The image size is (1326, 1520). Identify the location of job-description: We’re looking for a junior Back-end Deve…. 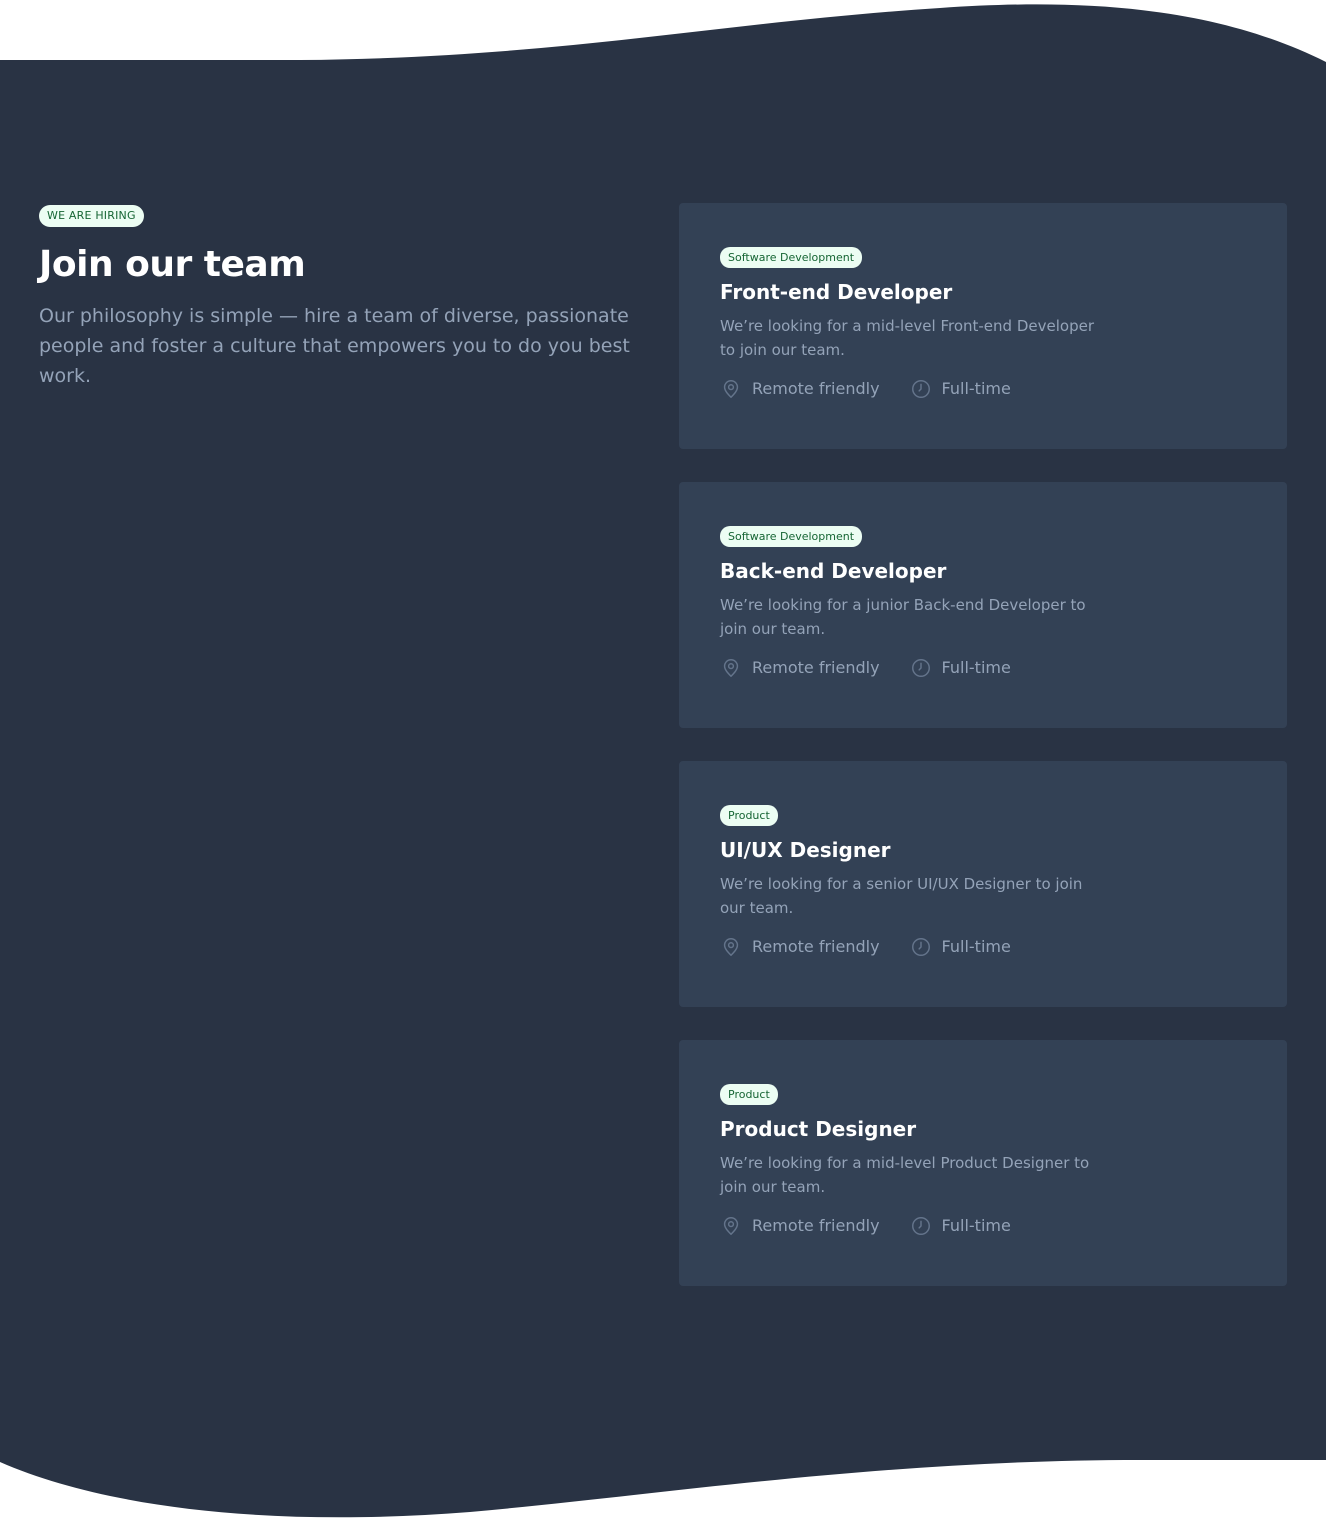
(903, 617).